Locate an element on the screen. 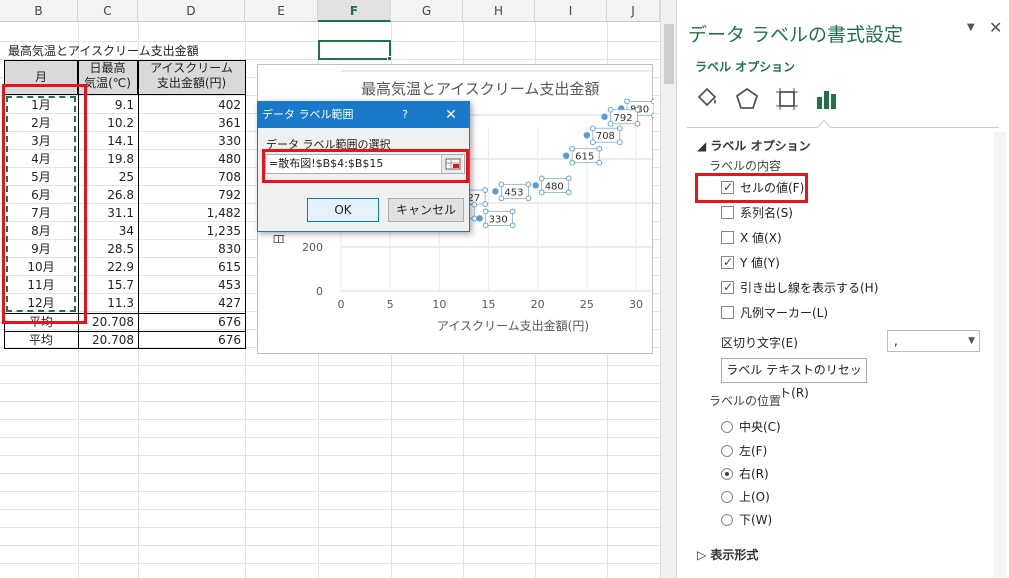 This screenshot has height=578, width=1009. x-axis-title: アイスクリーム支出金額(円) is located at coordinates (513, 325).